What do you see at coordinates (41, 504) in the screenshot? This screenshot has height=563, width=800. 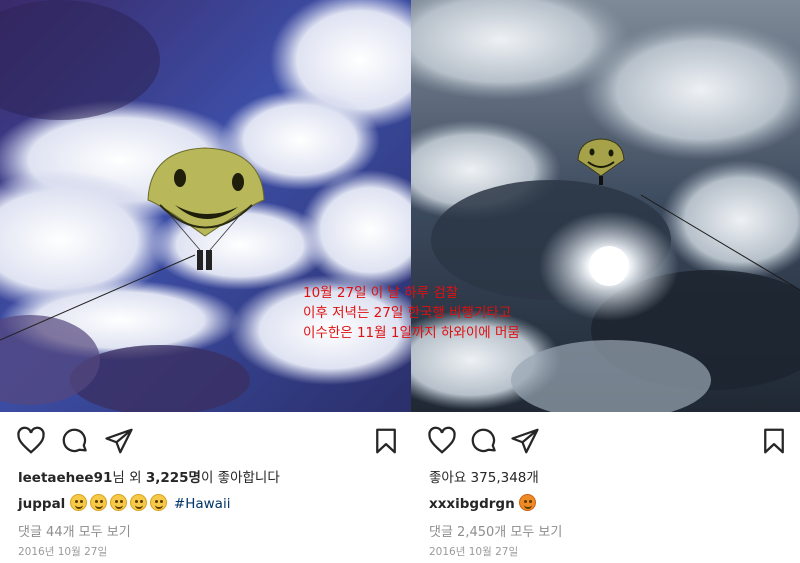 I see `caption-username: juppal` at bounding box center [41, 504].